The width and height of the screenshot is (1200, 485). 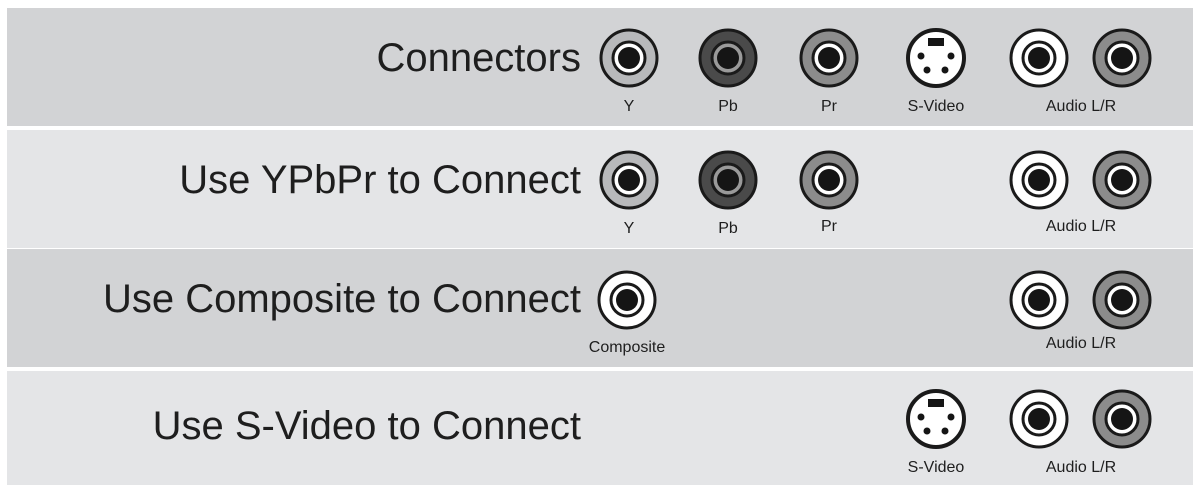 I want to click on composite-label: Composite, so click(x=627, y=347).